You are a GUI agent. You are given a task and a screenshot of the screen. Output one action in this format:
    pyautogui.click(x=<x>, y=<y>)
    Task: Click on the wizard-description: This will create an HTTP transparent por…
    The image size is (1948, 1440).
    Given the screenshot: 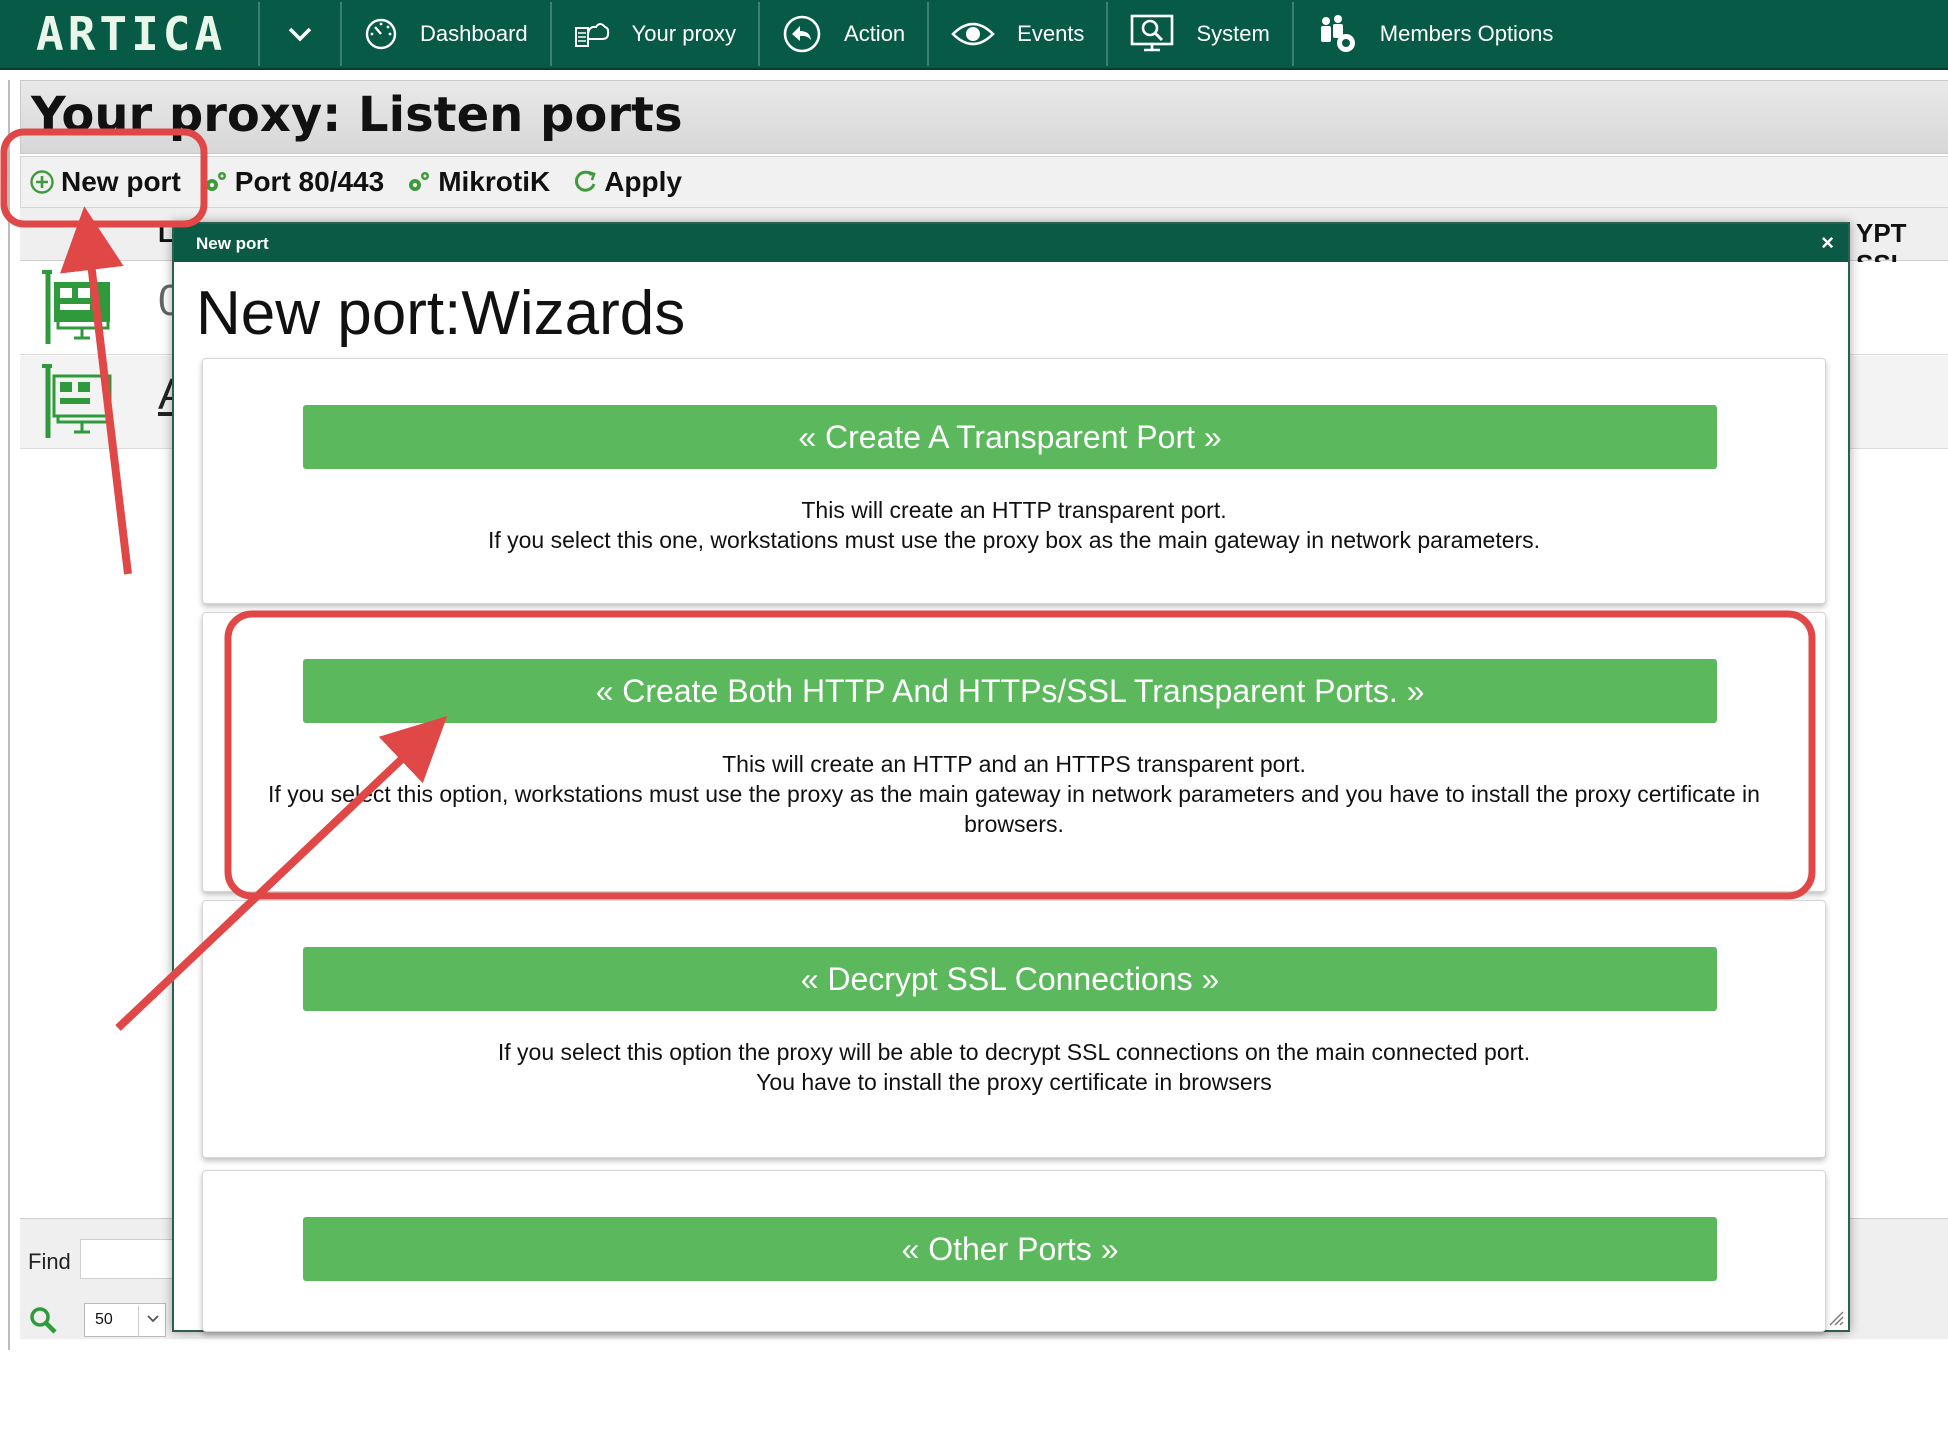 What is the action you would take?
    pyautogui.click(x=1014, y=525)
    